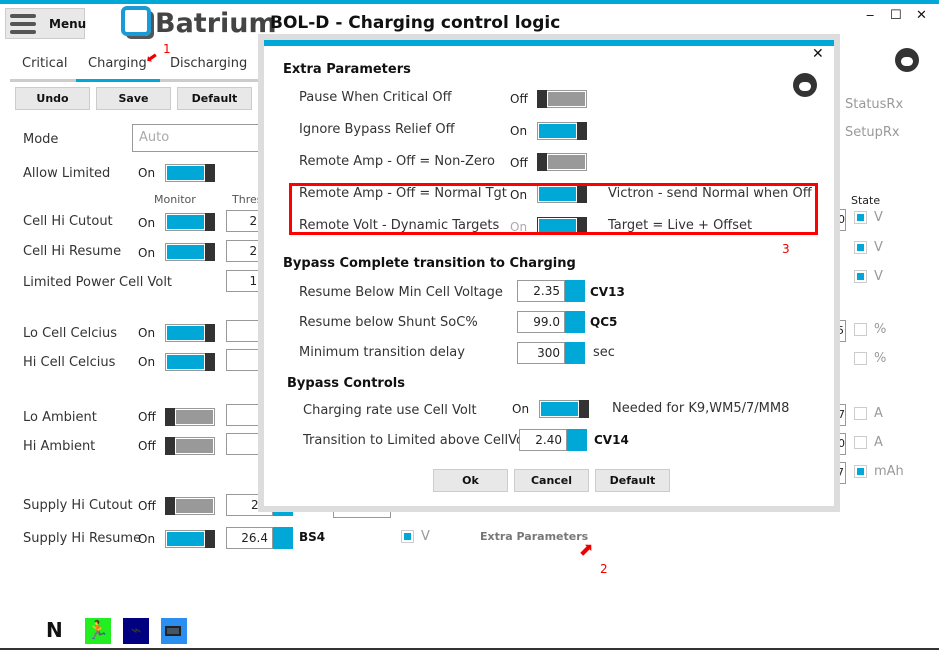  What do you see at coordinates (59, 446) in the screenshot?
I see `hi-ambient-label: Hi Ambient` at bounding box center [59, 446].